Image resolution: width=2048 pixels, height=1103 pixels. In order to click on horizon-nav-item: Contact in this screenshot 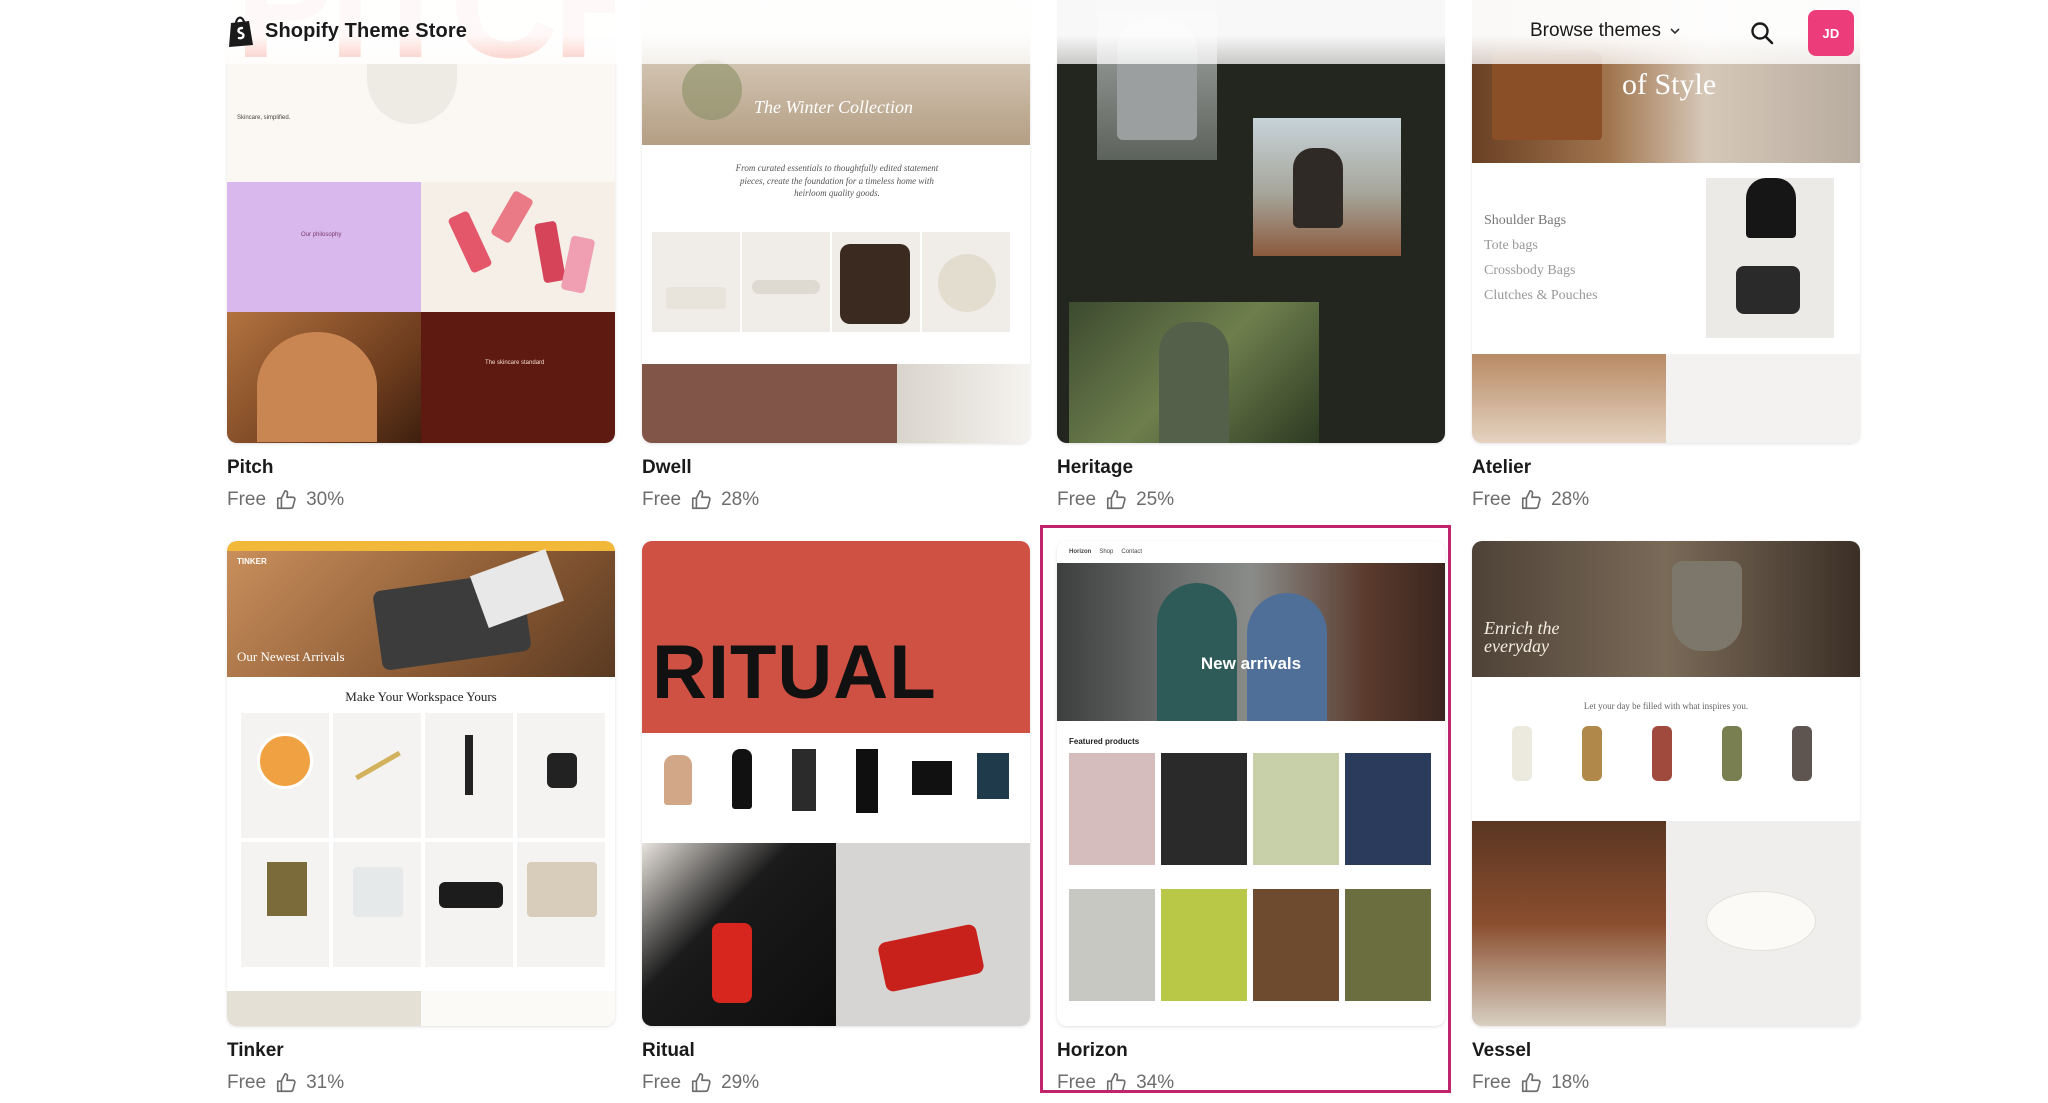, I will do `click(1132, 552)`.